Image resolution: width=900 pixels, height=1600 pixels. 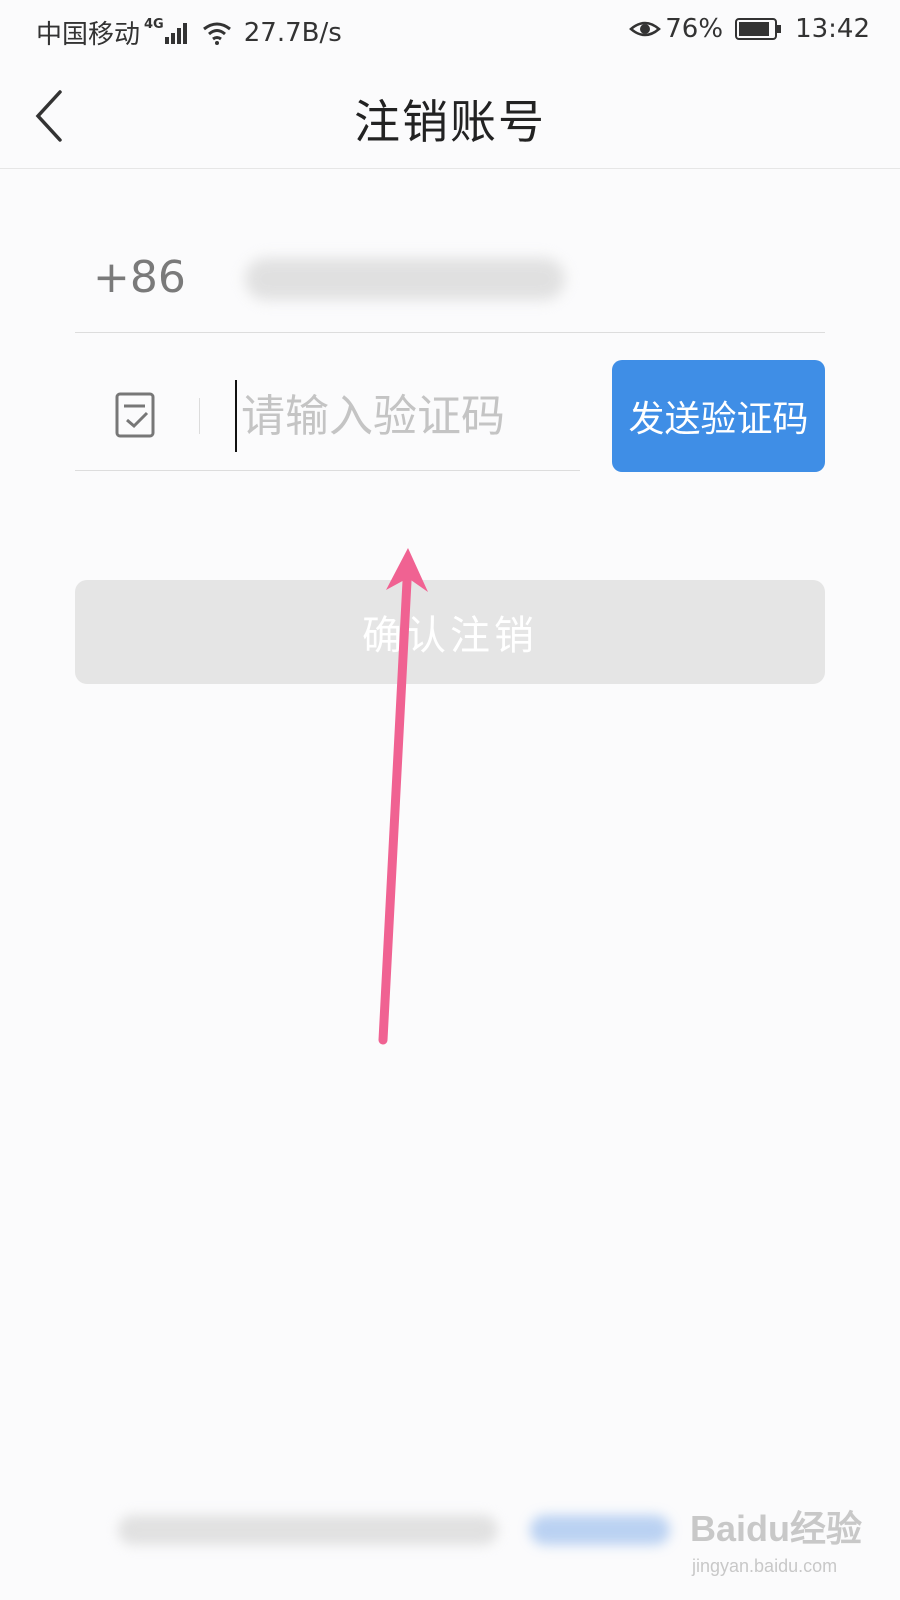 I want to click on signal-icon, so click(x=175, y=33).